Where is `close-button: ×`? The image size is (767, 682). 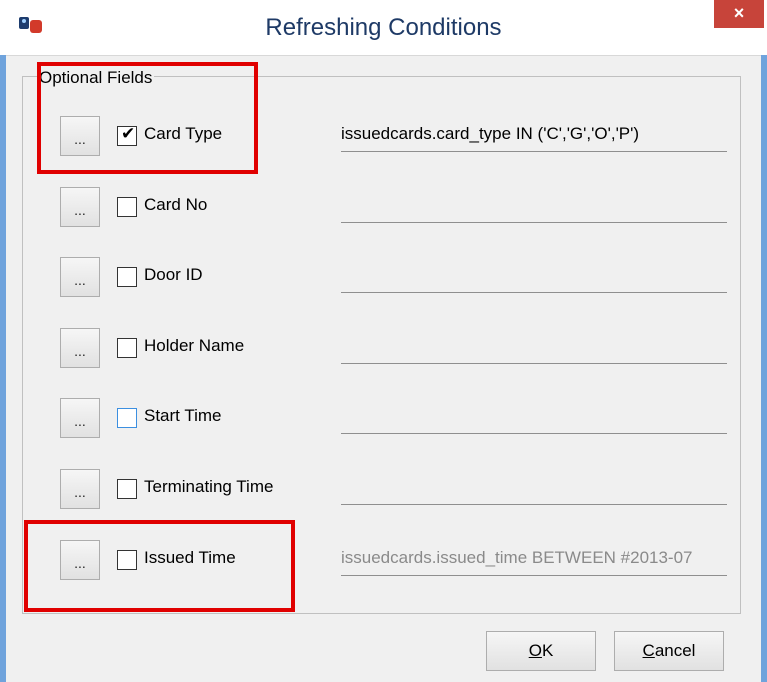
close-button: × is located at coordinates (739, 14).